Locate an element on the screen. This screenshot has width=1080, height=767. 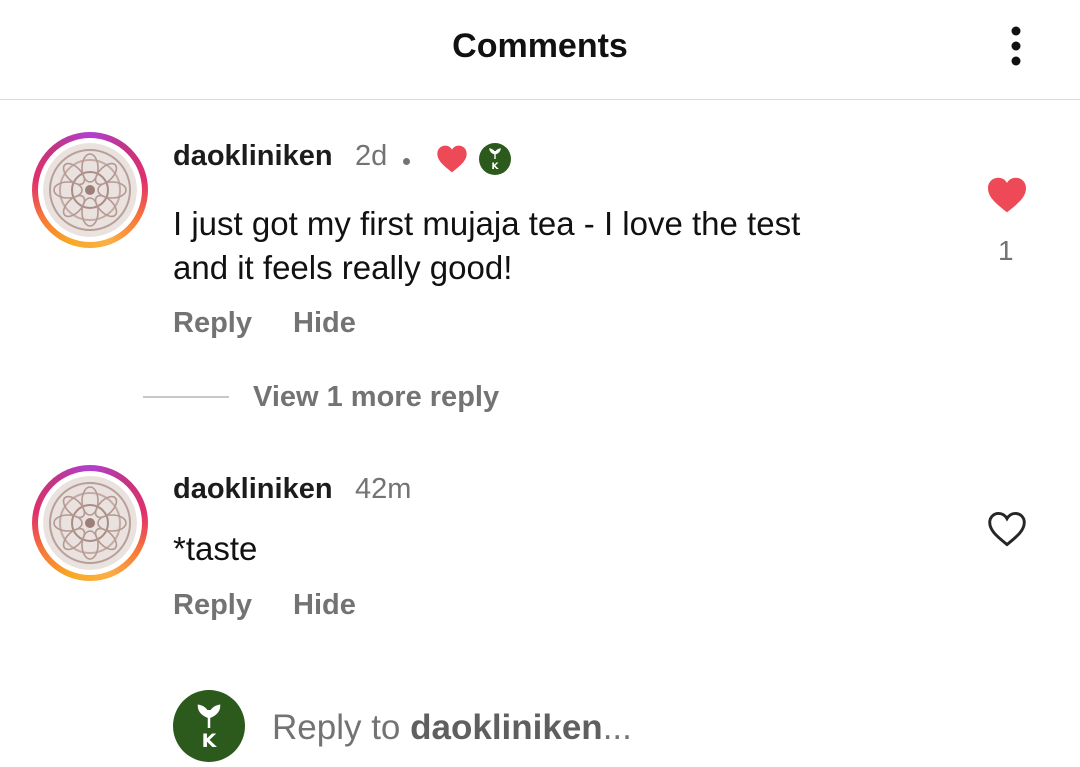
more-options-button is located at coordinates (1016, 46).